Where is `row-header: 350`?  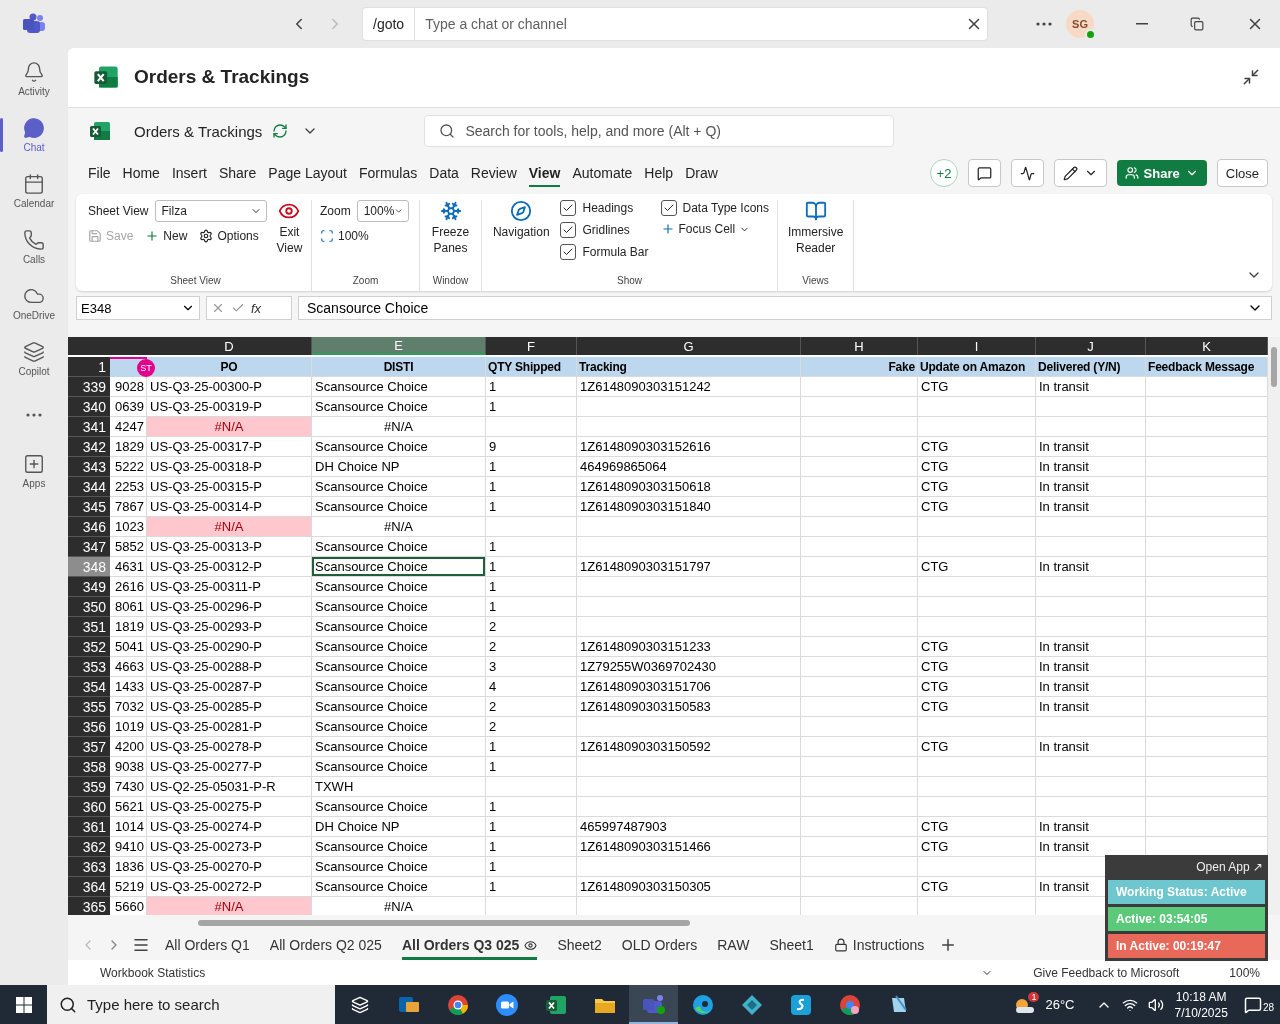 row-header: 350 is located at coordinates (89, 607).